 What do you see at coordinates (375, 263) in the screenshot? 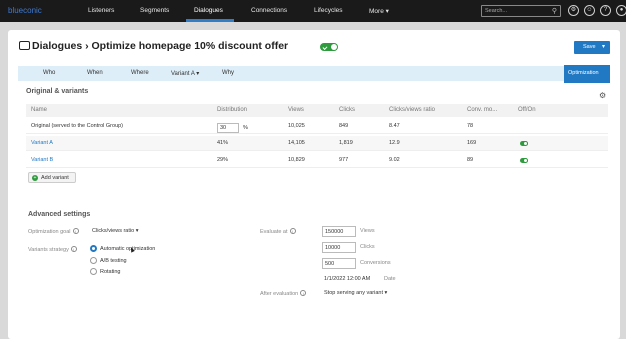
I see `conversions-unit: Conversions` at bounding box center [375, 263].